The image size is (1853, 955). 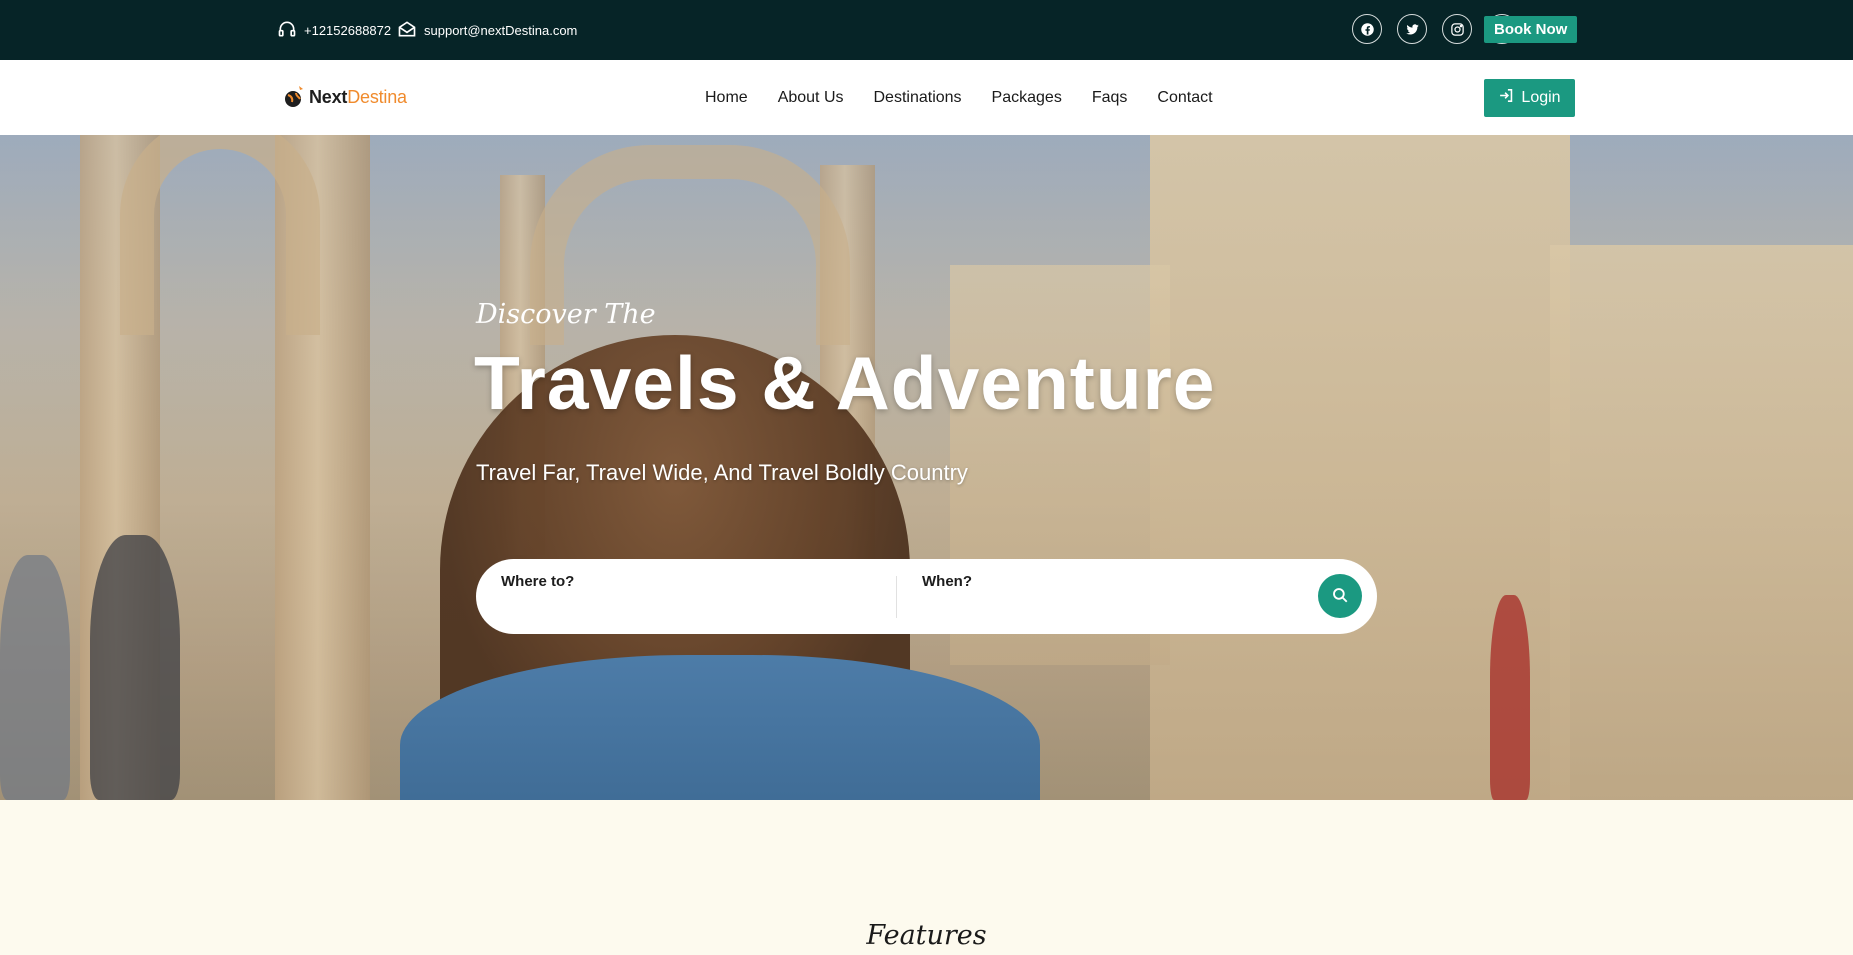 What do you see at coordinates (538, 581) in the screenshot?
I see `where-label: Where to?` at bounding box center [538, 581].